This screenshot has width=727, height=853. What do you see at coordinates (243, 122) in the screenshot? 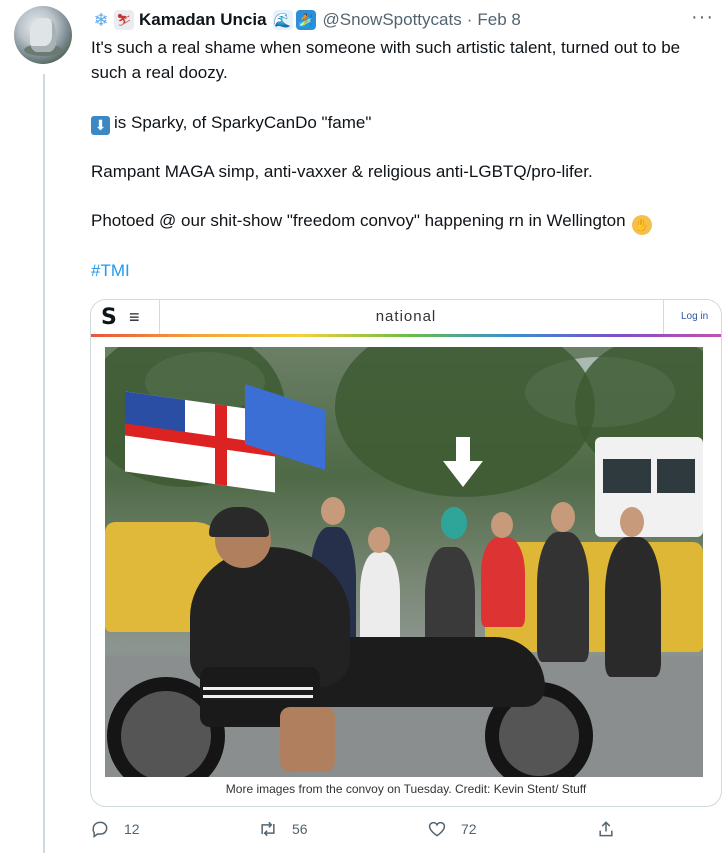
I see `tweet-paragraph-2-text: is Sparky, of SparkyCanDo "fame"` at bounding box center [243, 122].